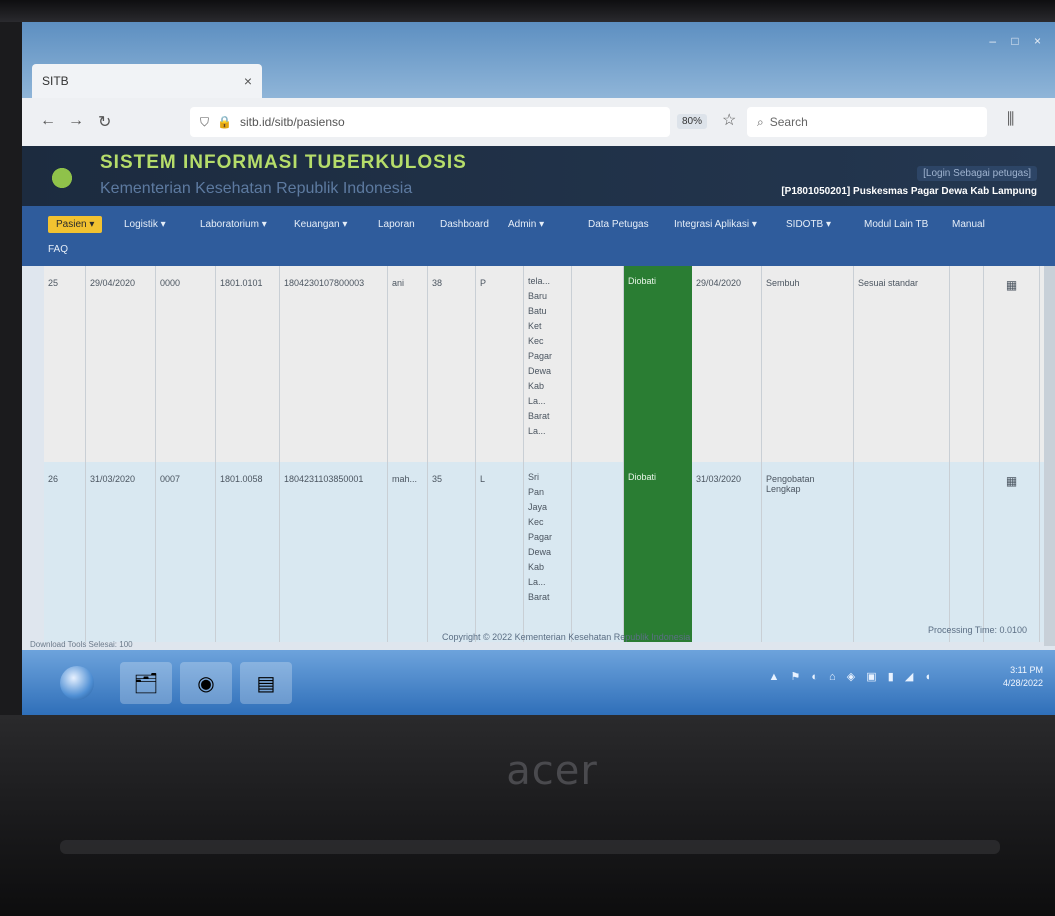  What do you see at coordinates (852, 676) in the screenshot?
I see `system-tray-icons: ▲ ⚑ ◐ ⌂ ◈ ▣ ▮ ◢ ◖` at bounding box center [852, 676].